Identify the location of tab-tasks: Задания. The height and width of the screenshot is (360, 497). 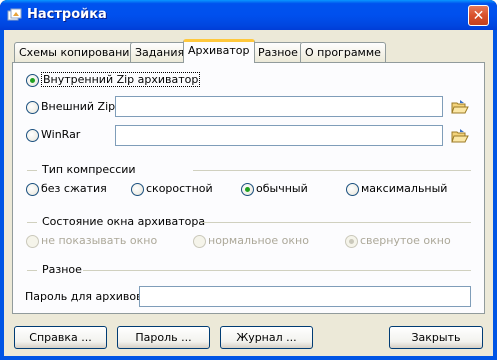
(160, 52).